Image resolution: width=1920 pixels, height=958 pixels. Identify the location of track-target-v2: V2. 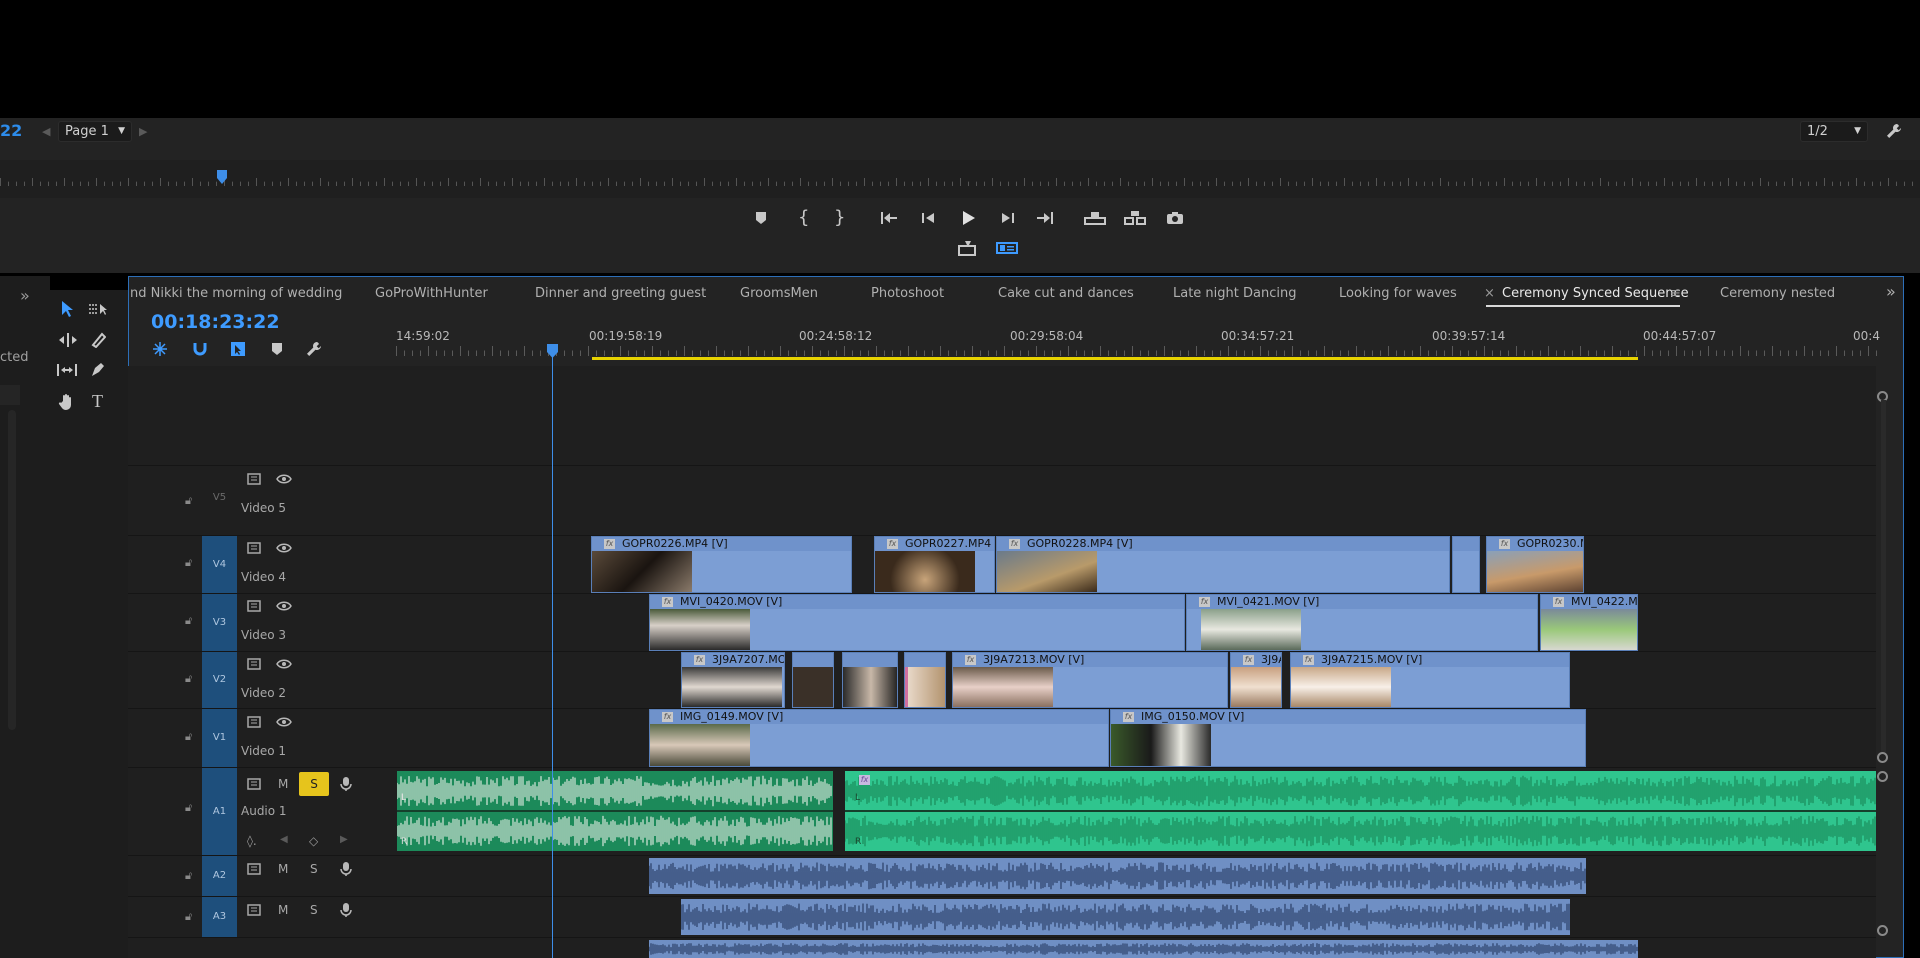
(219, 680).